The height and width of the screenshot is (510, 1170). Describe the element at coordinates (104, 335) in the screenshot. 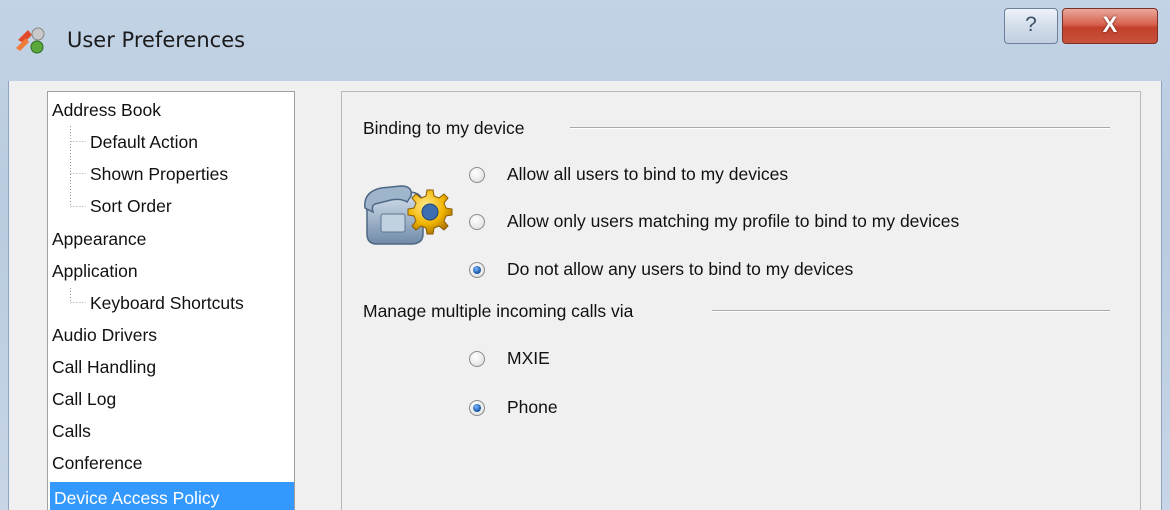

I see `tree-item-audio-drivers: Audio Drivers` at that location.